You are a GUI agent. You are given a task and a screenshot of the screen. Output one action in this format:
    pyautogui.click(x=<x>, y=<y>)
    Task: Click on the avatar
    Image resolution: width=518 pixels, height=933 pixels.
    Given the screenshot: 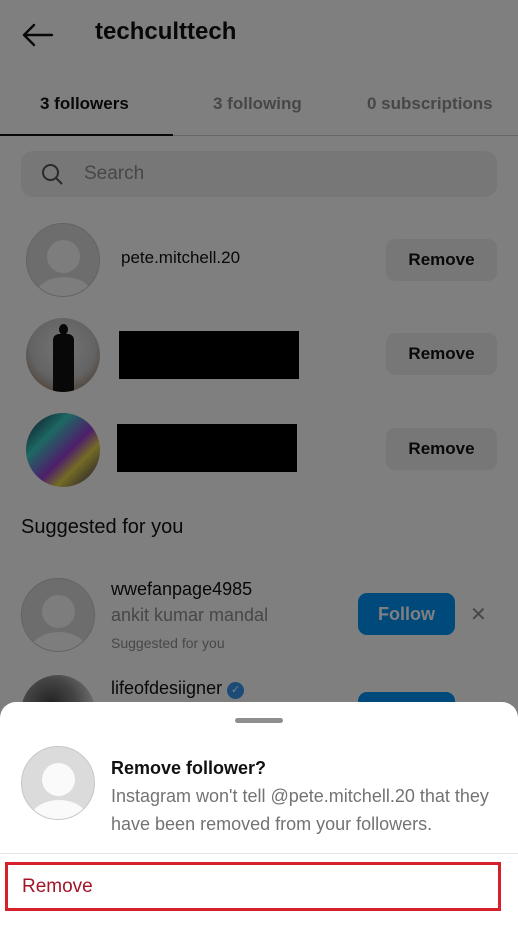 What is the action you would take?
    pyautogui.click(x=58, y=783)
    